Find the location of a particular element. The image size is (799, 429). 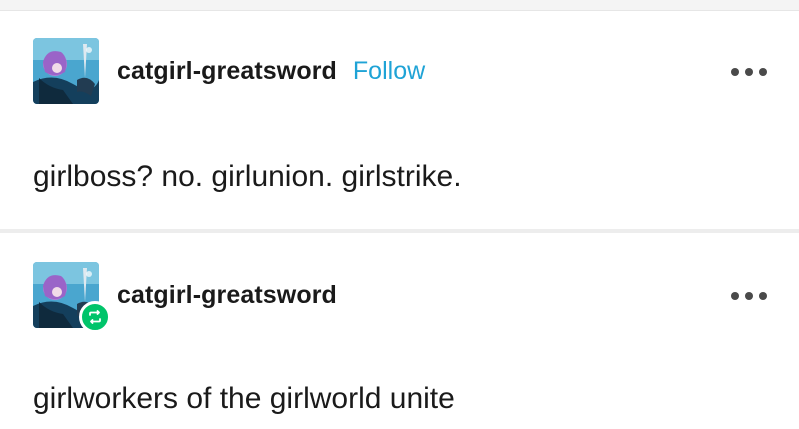

avatar-container is located at coordinates (72, 297).